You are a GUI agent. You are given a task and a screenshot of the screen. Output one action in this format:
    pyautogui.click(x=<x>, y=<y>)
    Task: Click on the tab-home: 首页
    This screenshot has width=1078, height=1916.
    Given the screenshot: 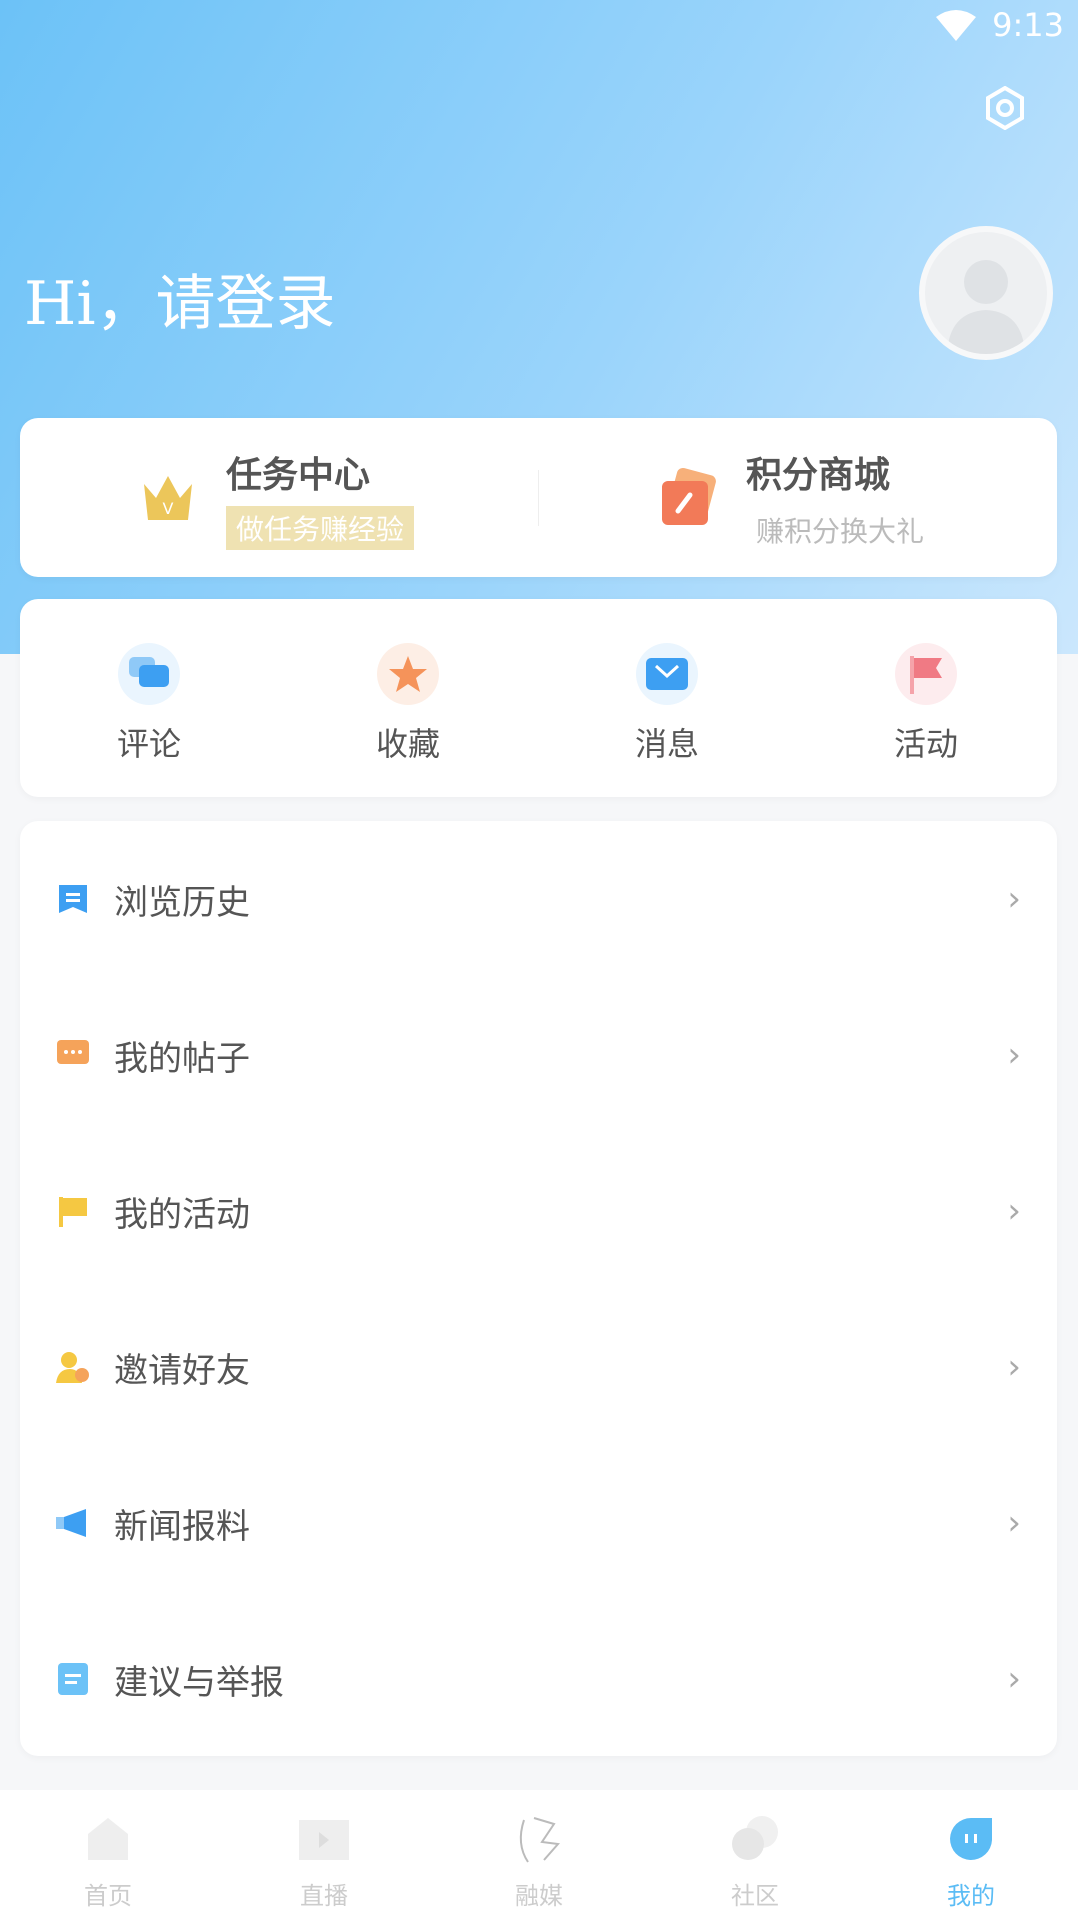 What is the action you would take?
    pyautogui.click(x=108, y=1850)
    